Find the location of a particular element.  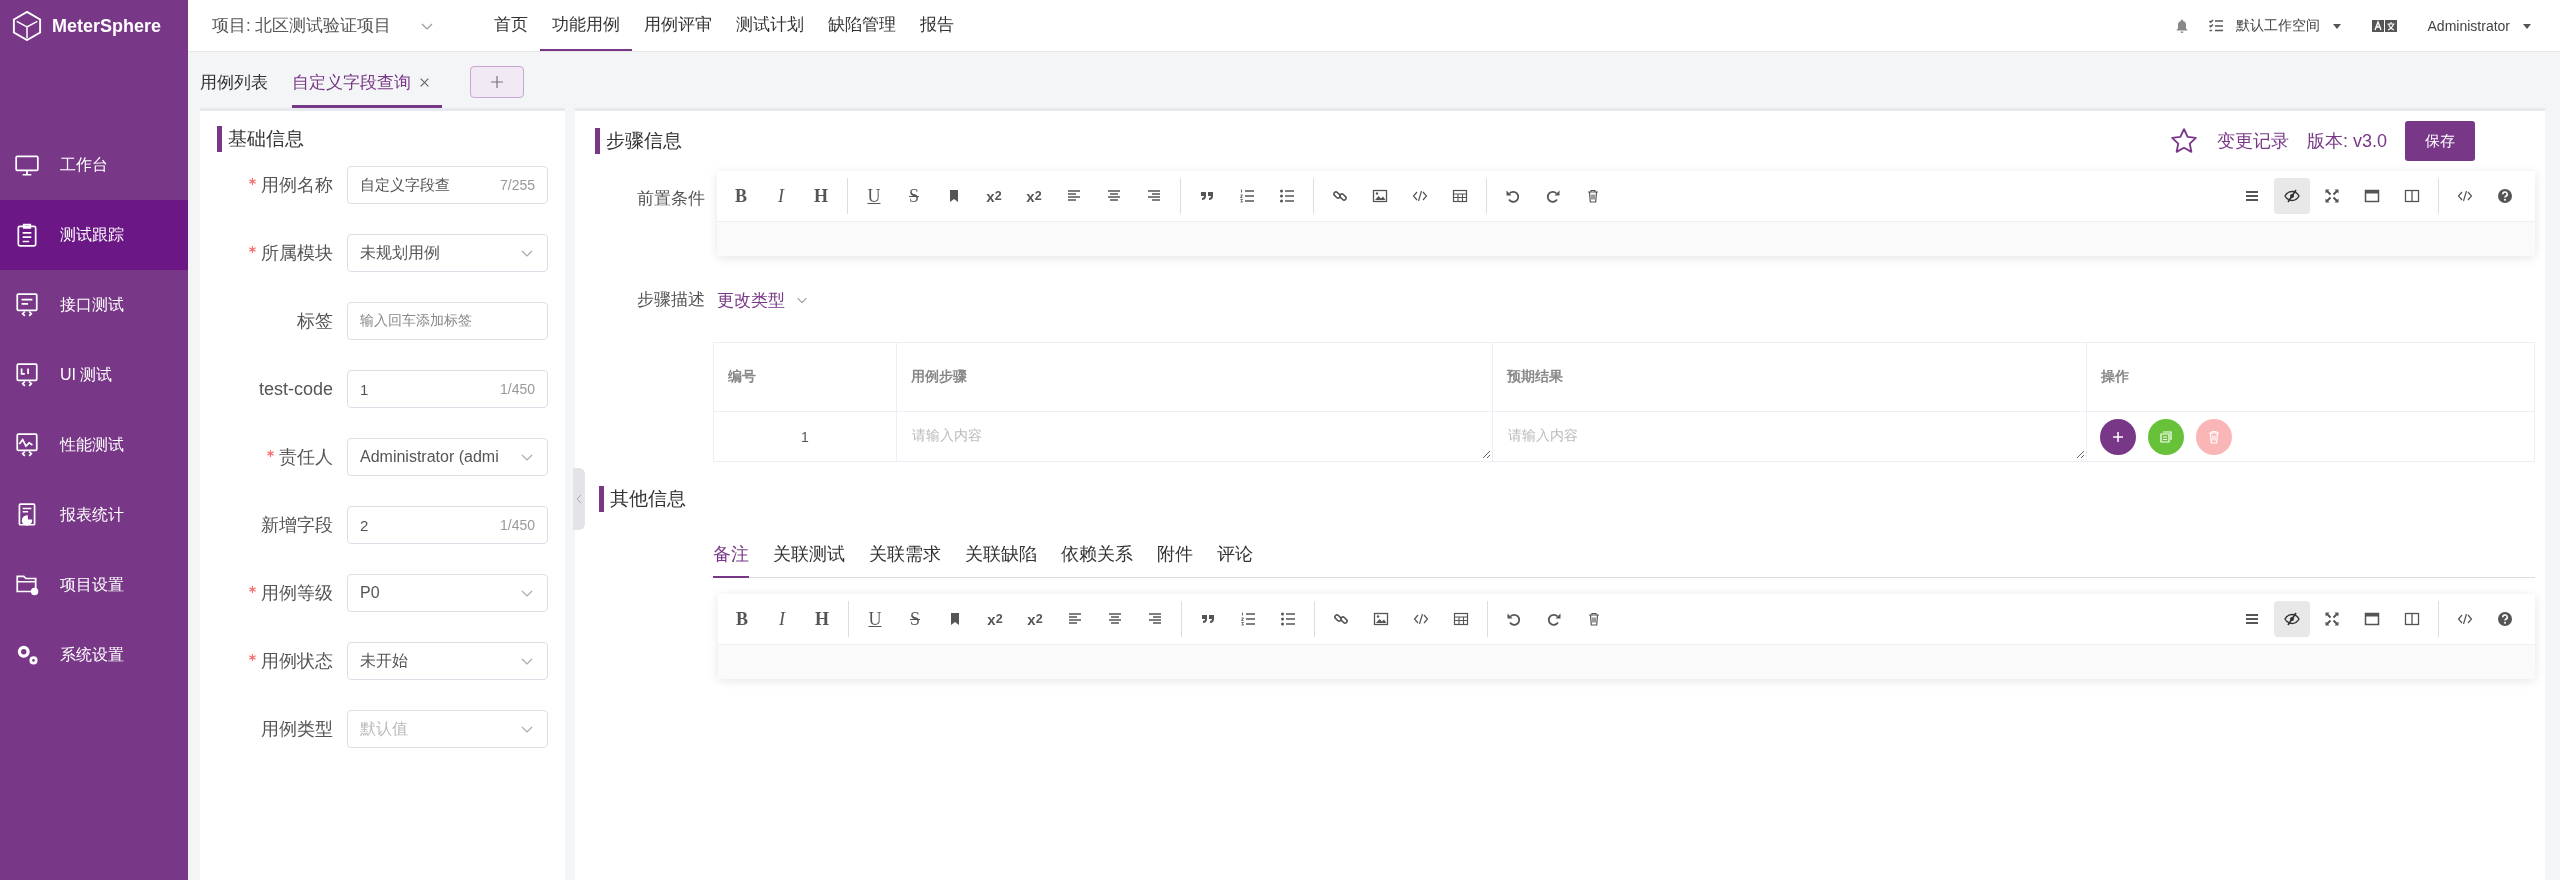

nav-tab: 首页 is located at coordinates (511, 25).